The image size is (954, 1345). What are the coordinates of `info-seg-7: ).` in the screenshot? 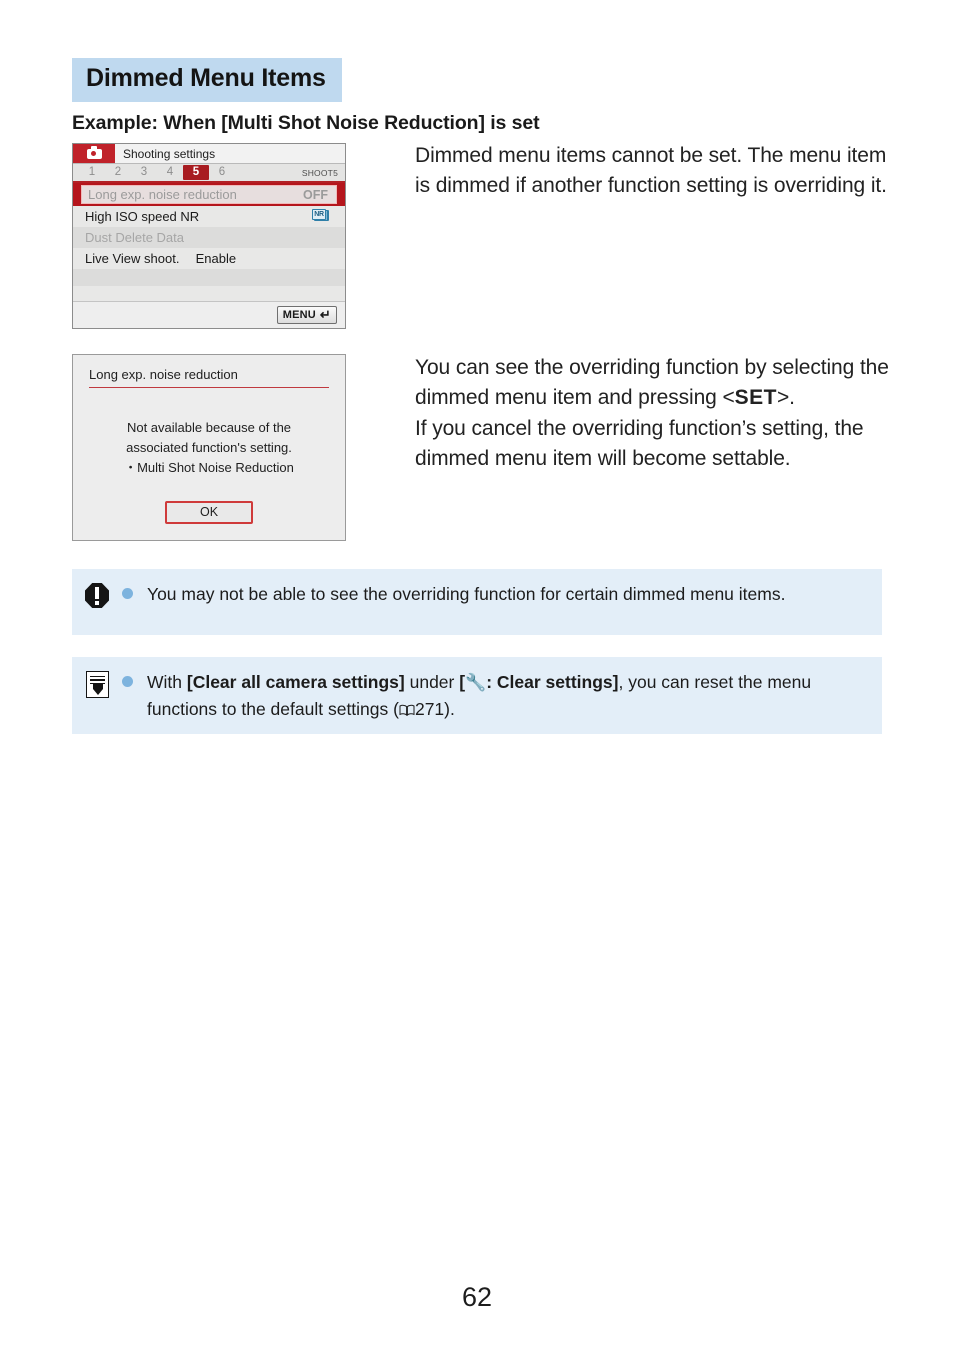 It's located at (449, 708).